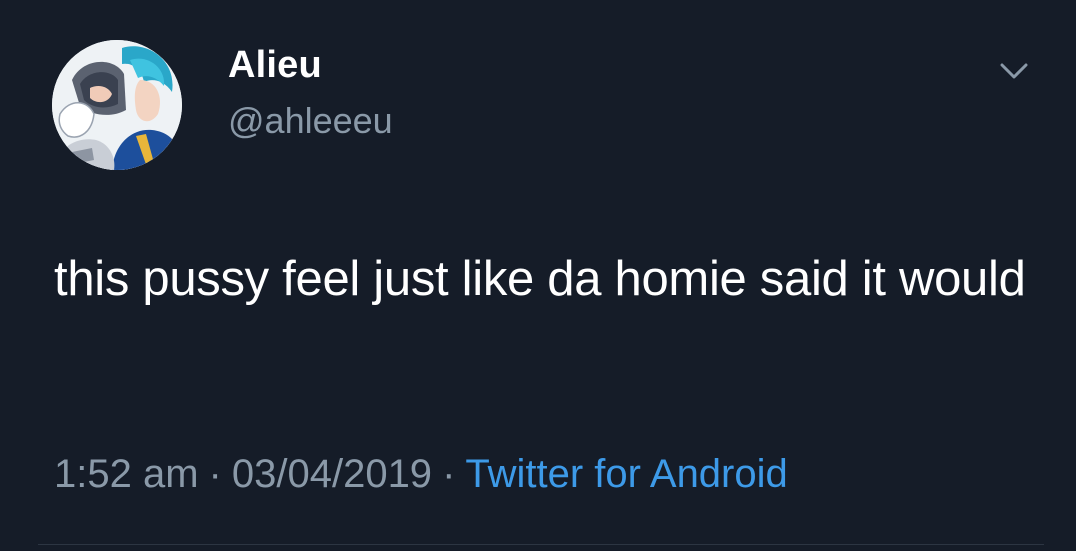 The width and height of the screenshot is (1076, 551). I want to click on tweet-source-link: Twitter for Android, so click(626, 474).